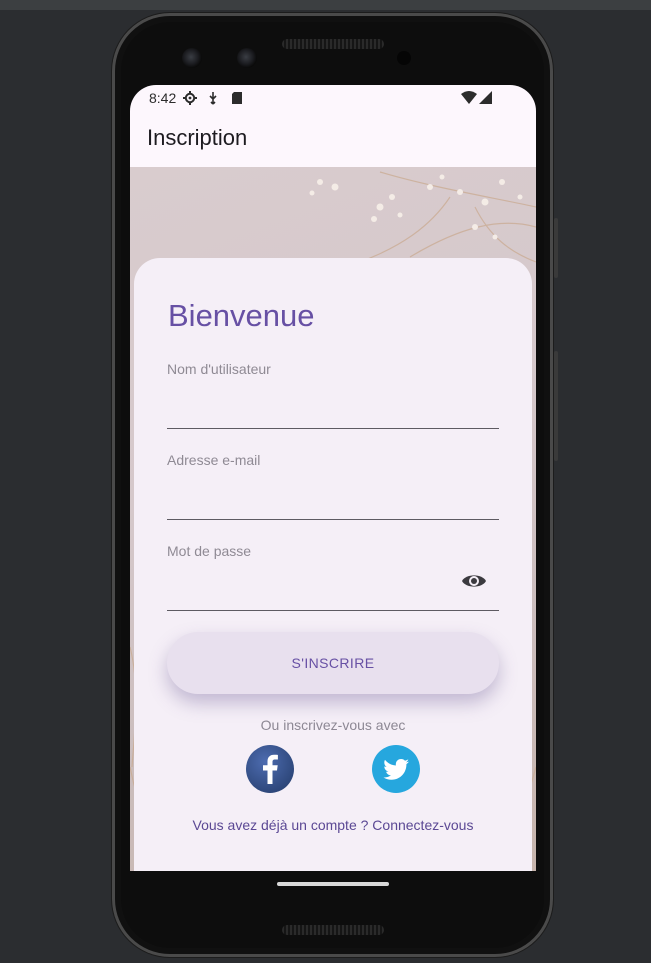 This screenshot has height=963, width=651. Describe the element at coordinates (333, 884) in the screenshot. I see `home-indicator` at that location.